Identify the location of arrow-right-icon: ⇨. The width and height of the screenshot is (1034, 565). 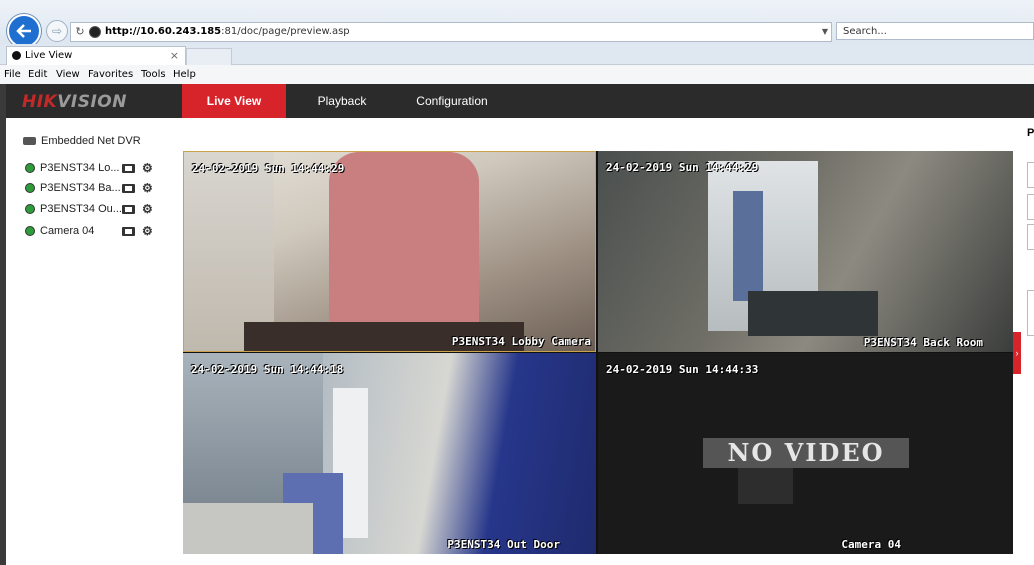
(57, 31).